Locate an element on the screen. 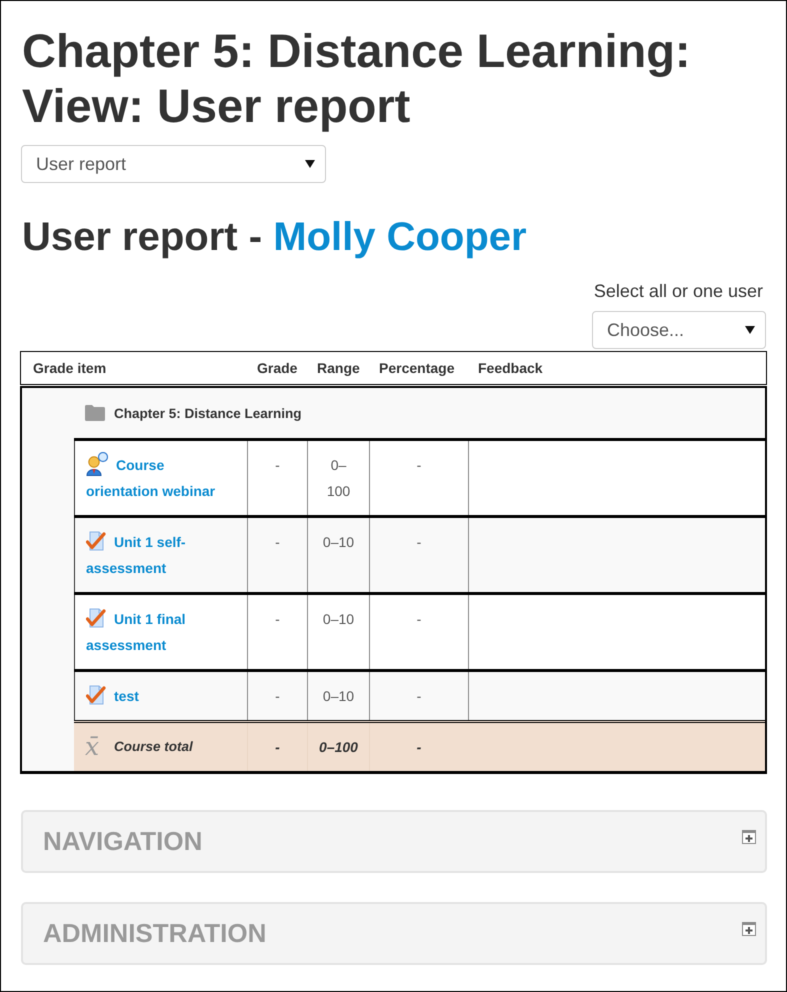  folder-icon is located at coordinates (95, 413).